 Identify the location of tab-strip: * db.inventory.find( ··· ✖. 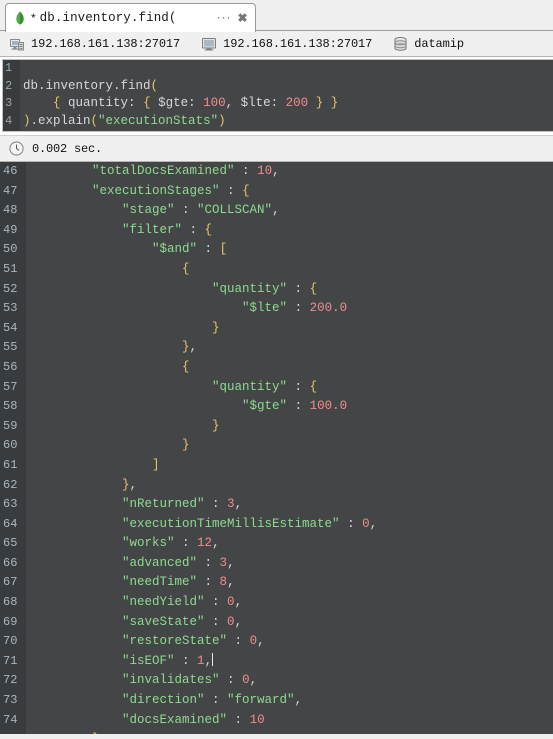
(276, 16).